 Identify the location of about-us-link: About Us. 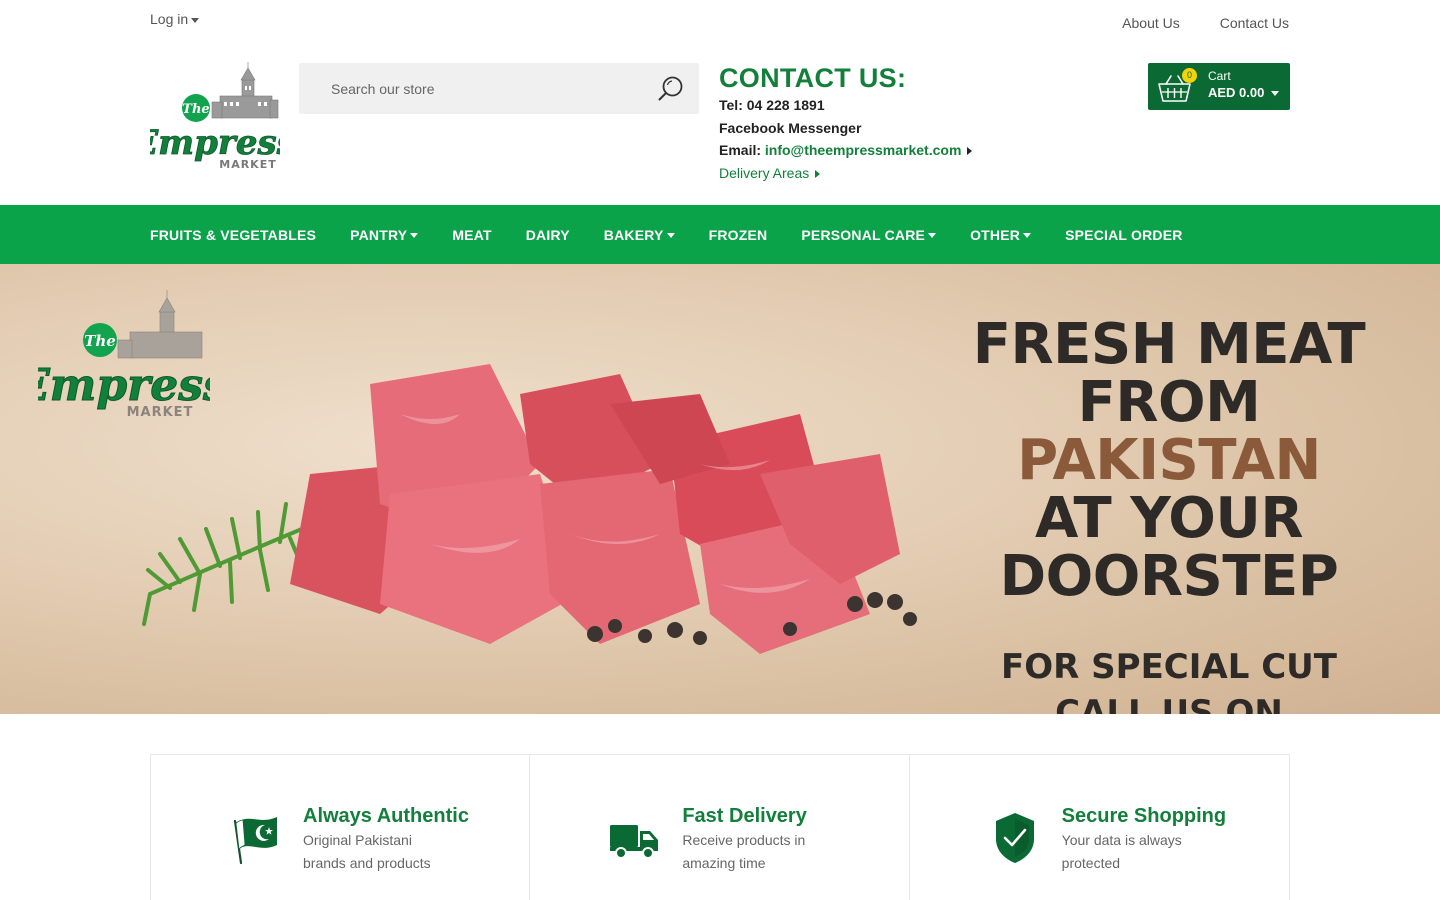
(1151, 23).